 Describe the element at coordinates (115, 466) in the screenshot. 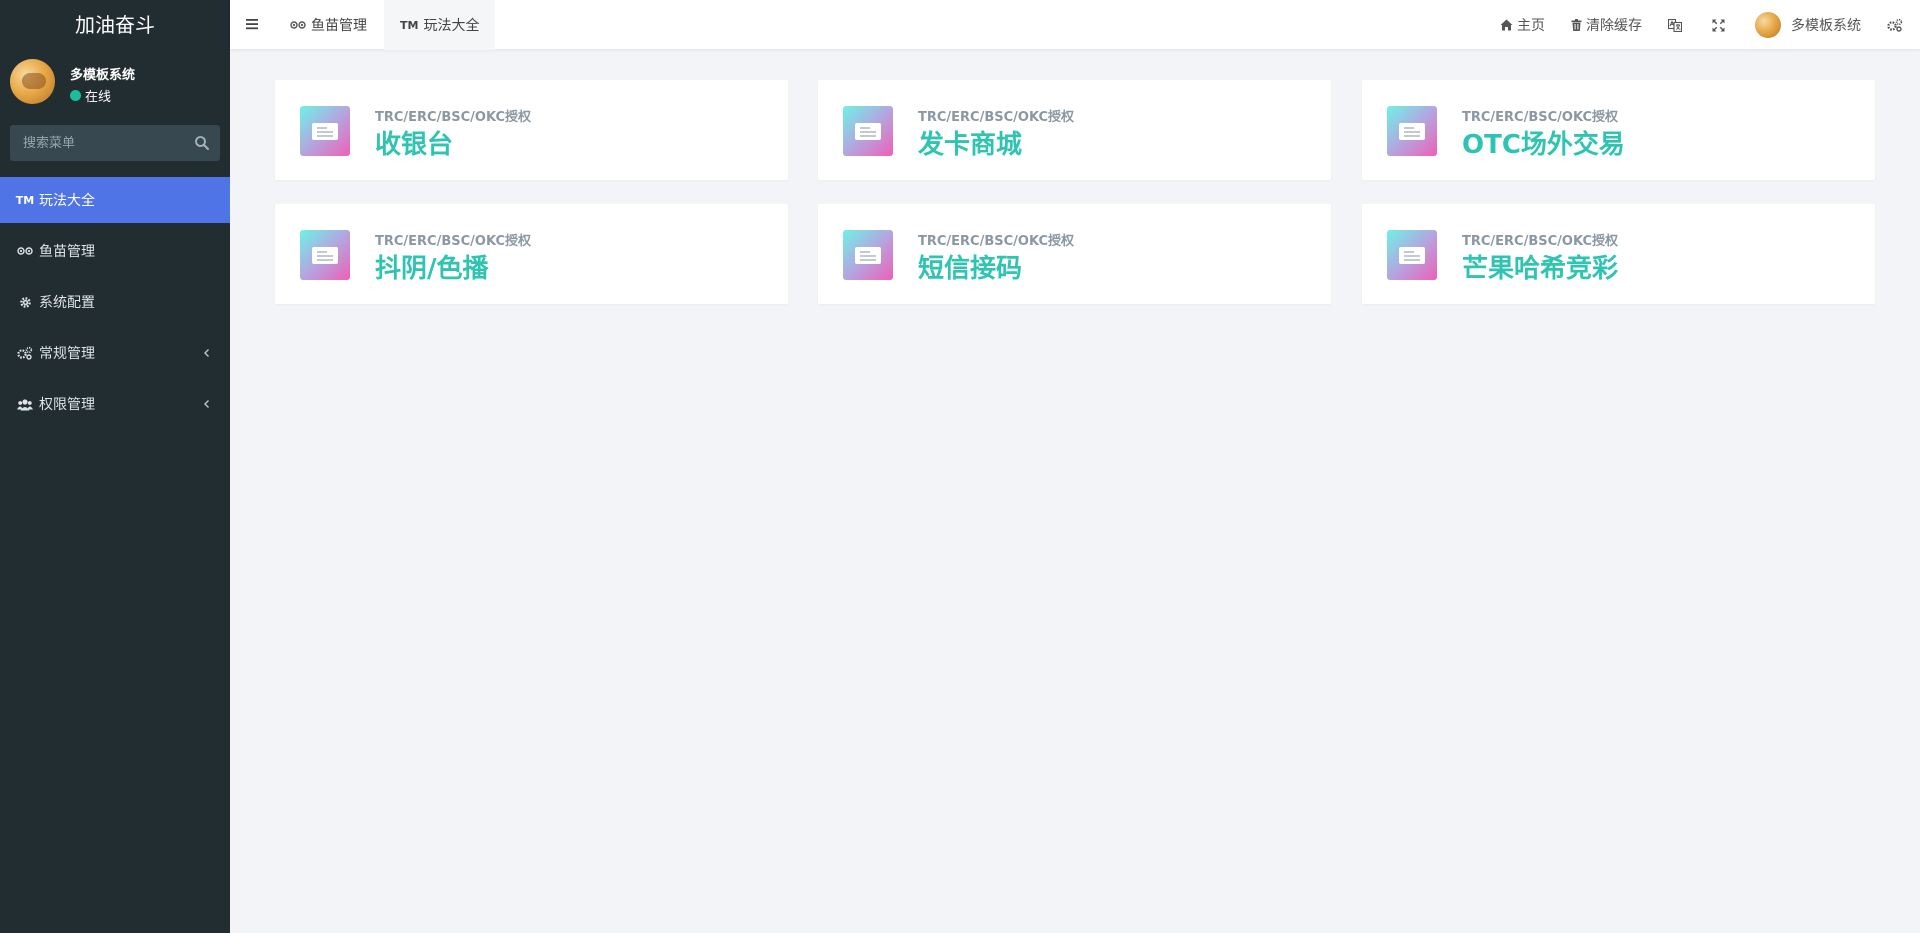

I see `sidebar: 加油奋斗 多模板系统 在线 TM 玩法大全 鱼苗管理 系` at that location.